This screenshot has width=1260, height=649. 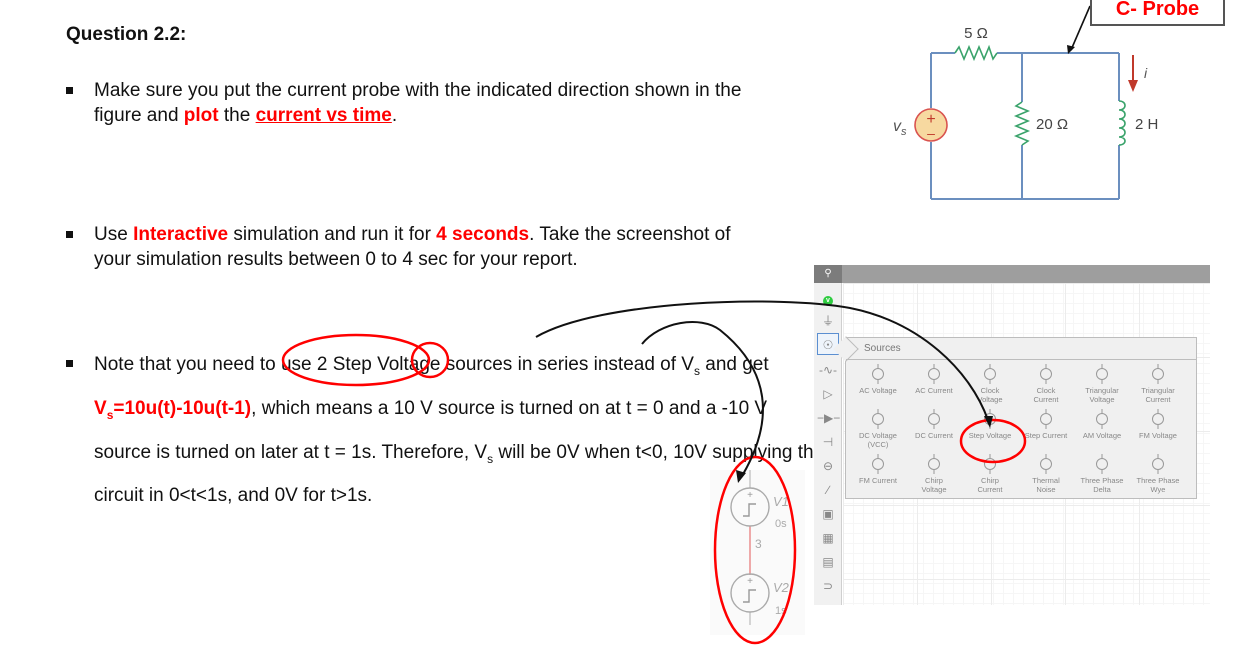 I want to click on resistor-20-ohm, so click(x=1022, y=123).